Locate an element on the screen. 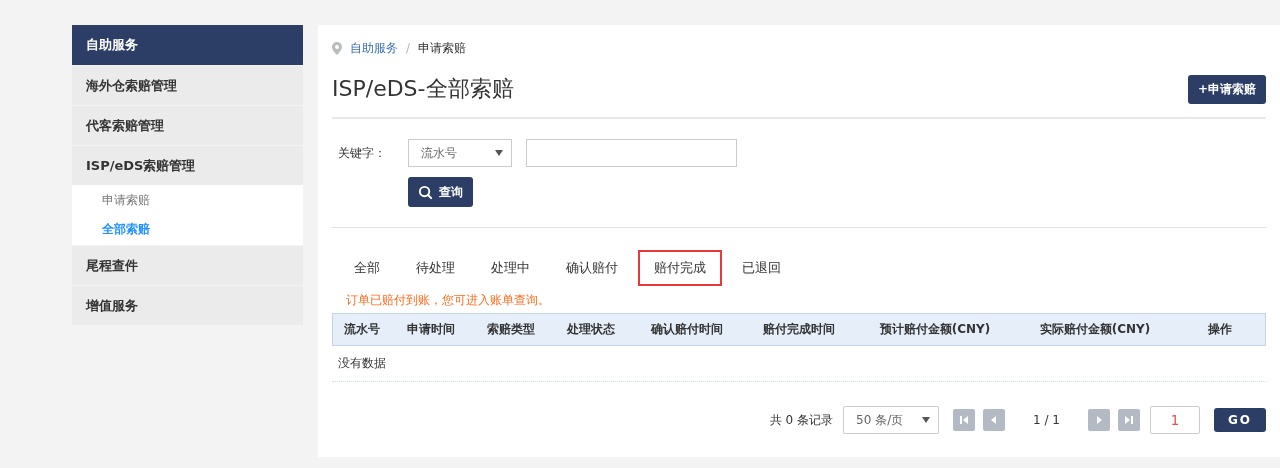 The width and height of the screenshot is (1280, 468). last-page-icon is located at coordinates (1129, 420).